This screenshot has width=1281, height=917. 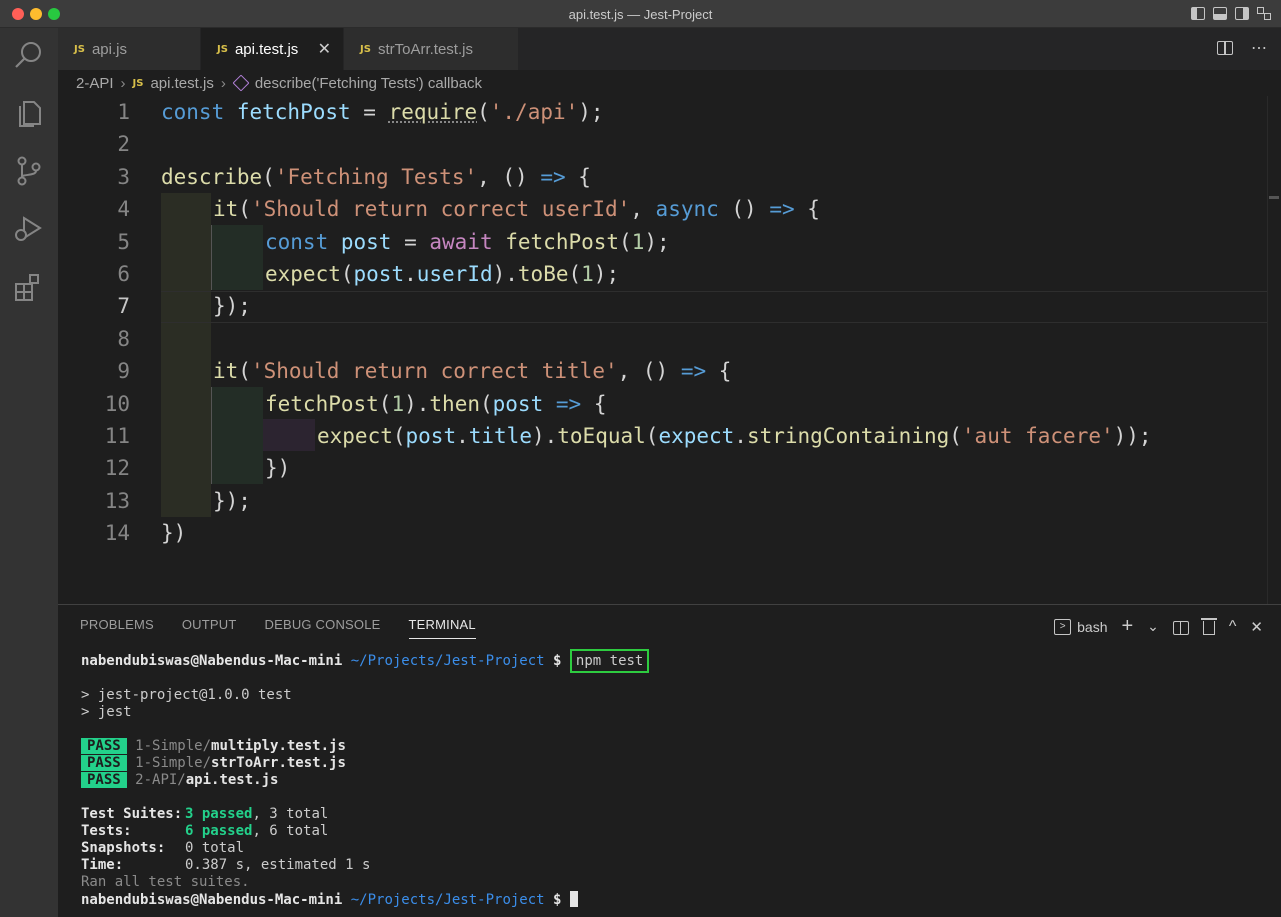 What do you see at coordinates (213, 763) in the screenshot?
I see `test-result-row: PASS 1-Simple/strToArr.test.js` at bounding box center [213, 763].